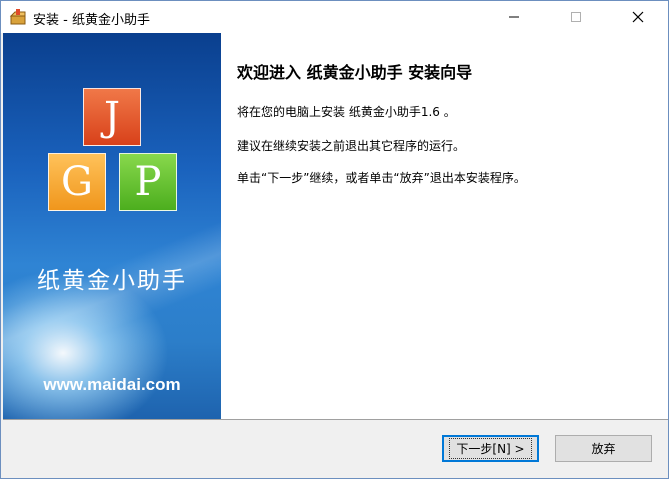  I want to click on instruction-text: 单击“下一步”继续，或者单击“放弃”退出本安装程序。, so click(381, 178).